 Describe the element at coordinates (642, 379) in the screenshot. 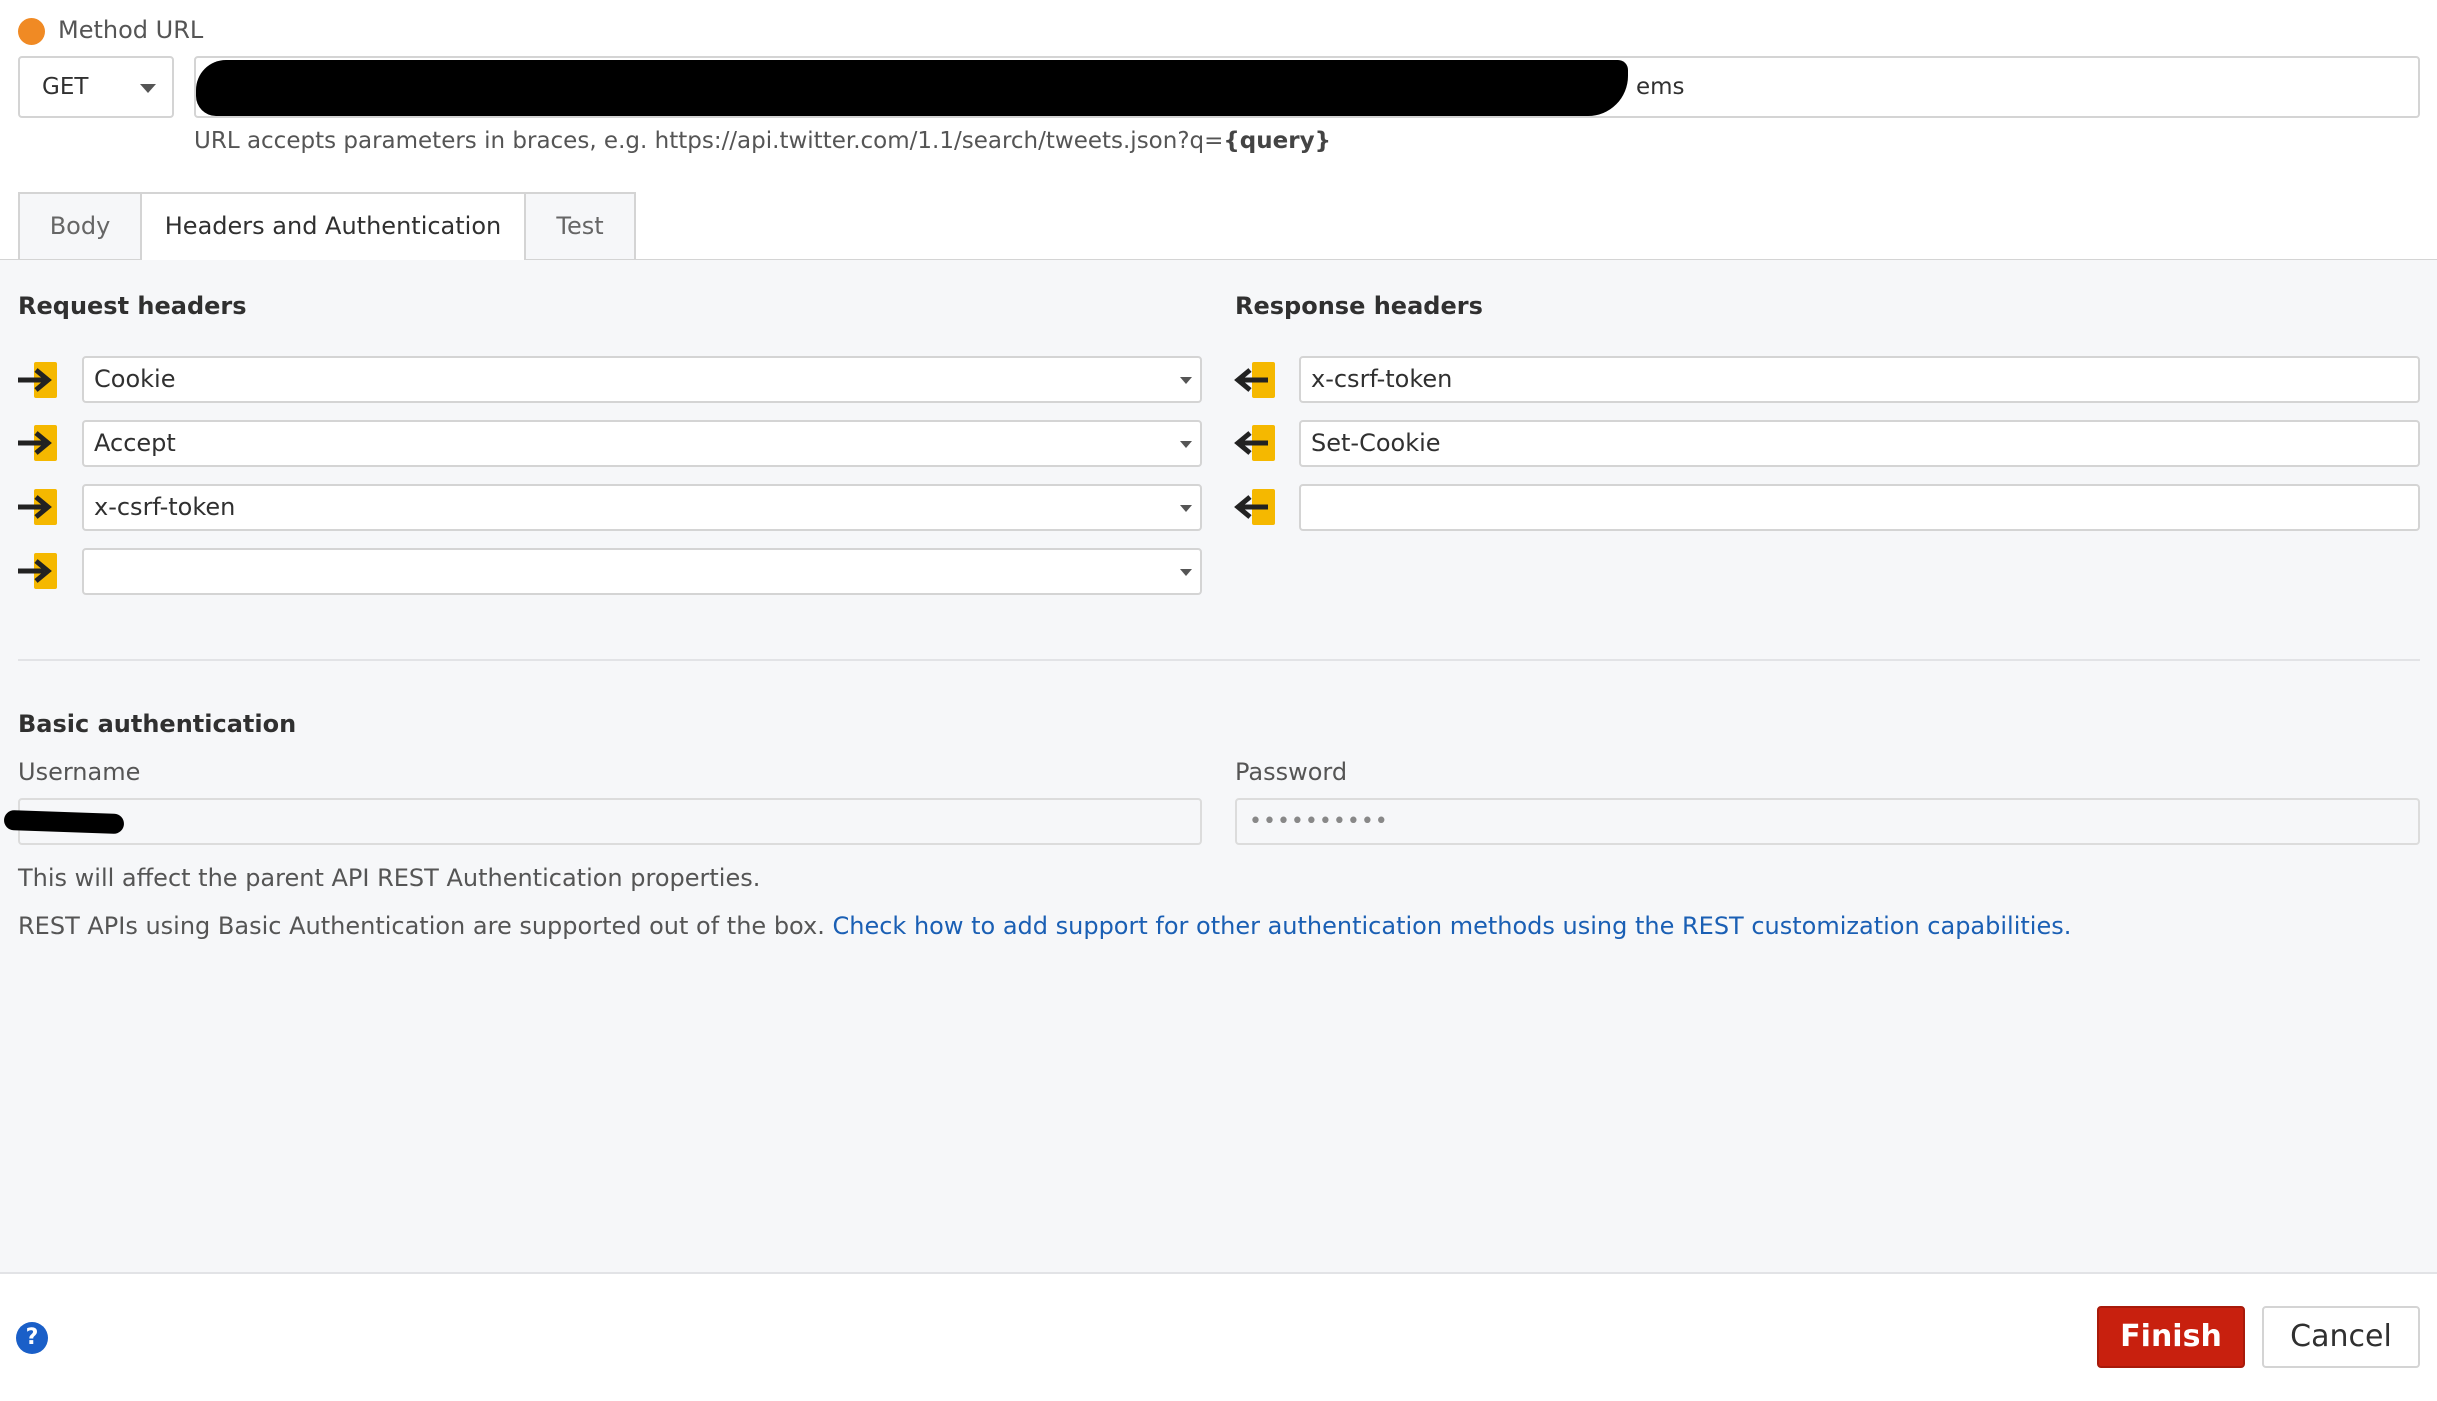

I see `request-header-field: Cookie` at that location.